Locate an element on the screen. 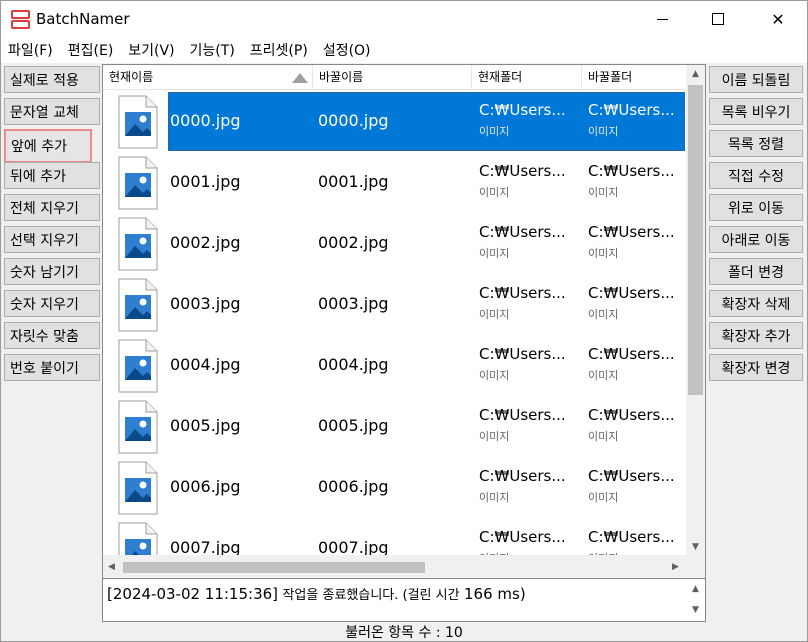 This screenshot has width=808, height=642. menu-edit: 편집(E) is located at coordinates (91, 50).